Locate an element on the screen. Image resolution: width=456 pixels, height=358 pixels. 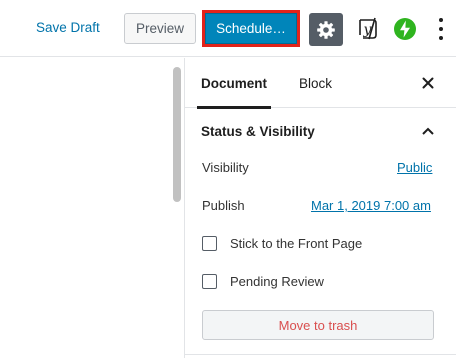
yoast-icon: y is located at coordinates (368, 28).